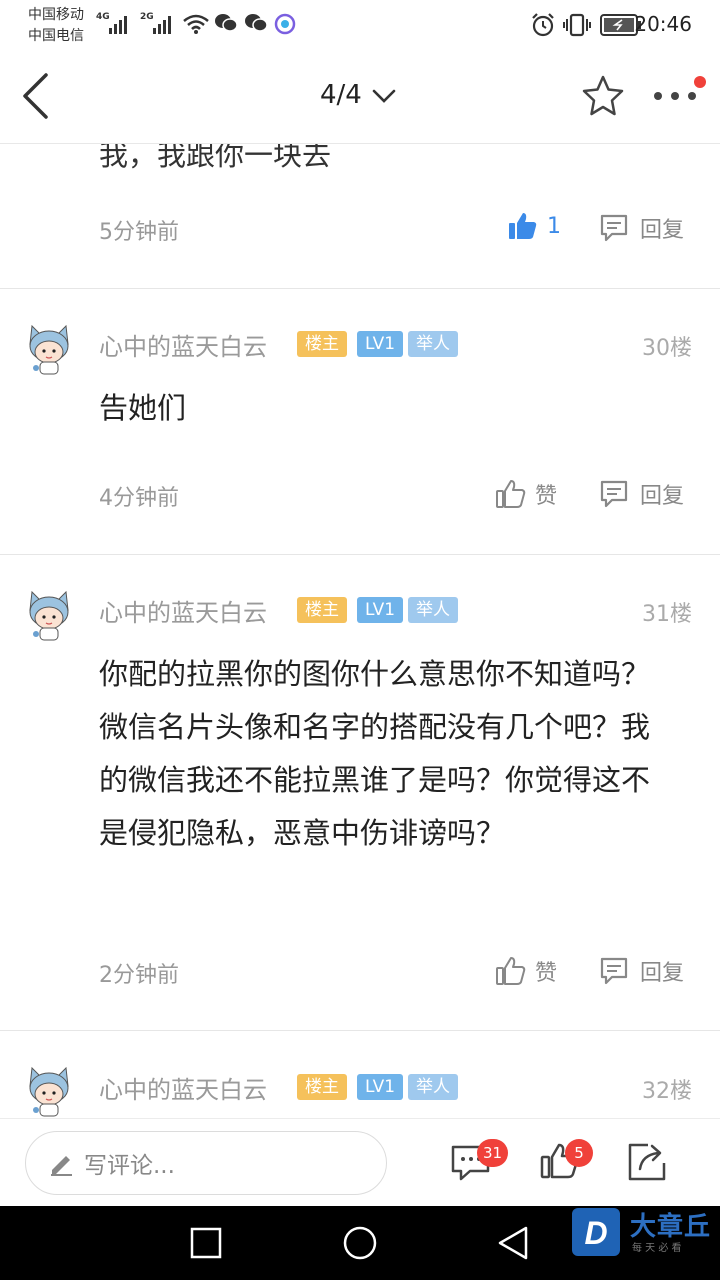 The width and height of the screenshot is (720, 1280). What do you see at coordinates (667, 348) in the screenshot?
I see `floor-number: 30楼` at bounding box center [667, 348].